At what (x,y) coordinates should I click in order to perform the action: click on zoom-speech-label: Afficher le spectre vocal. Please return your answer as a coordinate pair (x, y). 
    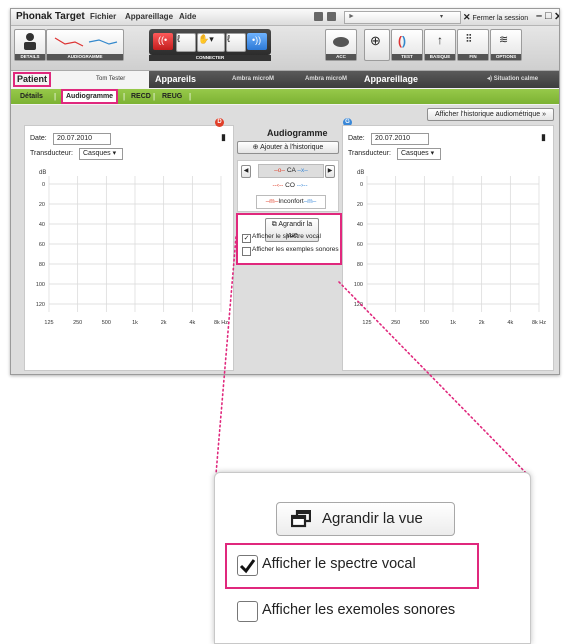
    Looking at the image, I should click on (339, 564).